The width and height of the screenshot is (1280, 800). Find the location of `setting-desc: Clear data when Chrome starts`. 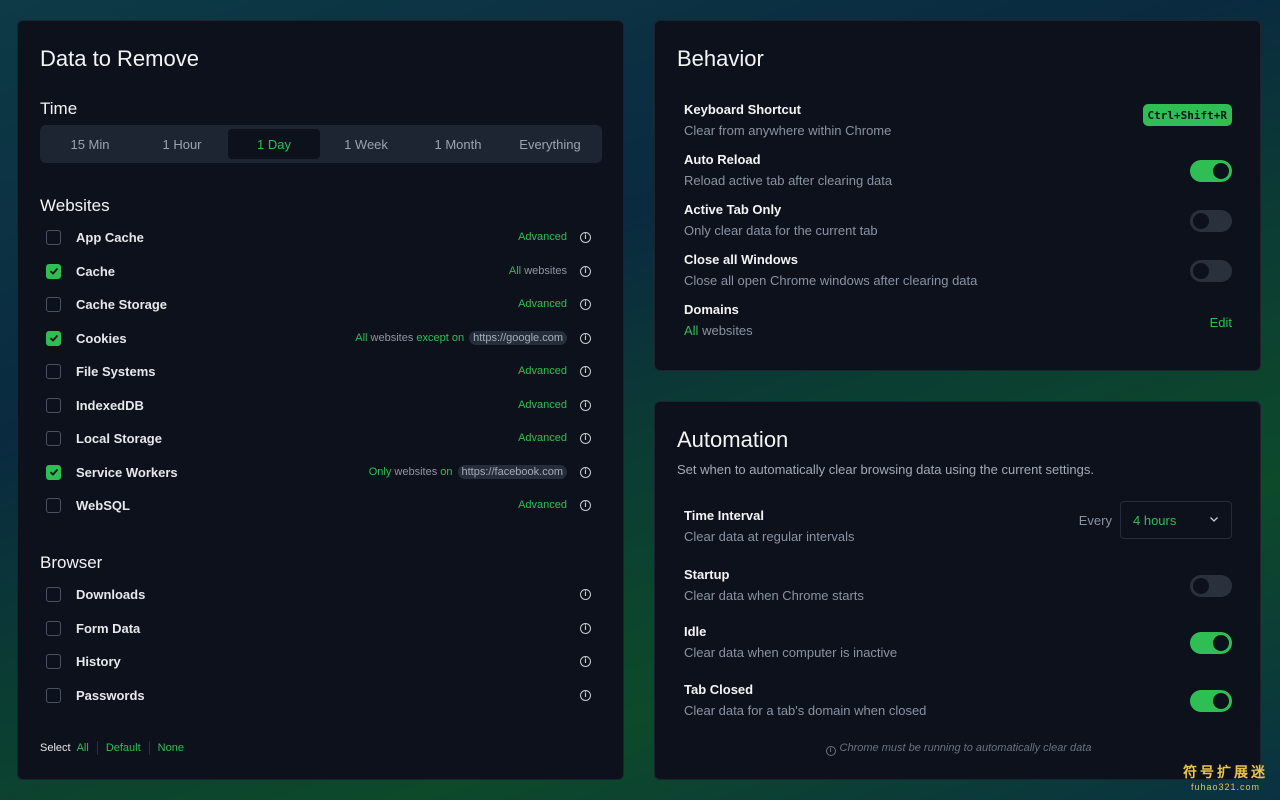

setting-desc: Clear data when Chrome starts is located at coordinates (774, 595).